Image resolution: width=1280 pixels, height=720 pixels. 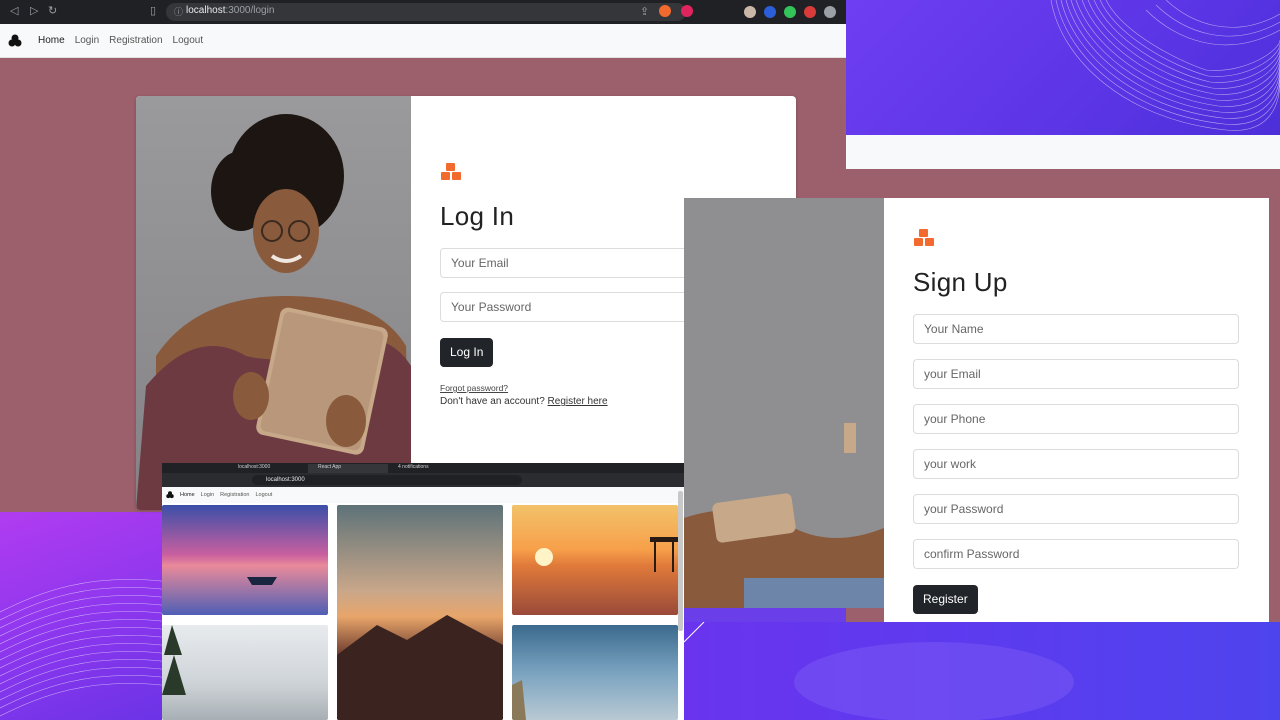 What do you see at coordinates (428, 468) in the screenshot?
I see `tab-notifications: 4 notifications` at bounding box center [428, 468].